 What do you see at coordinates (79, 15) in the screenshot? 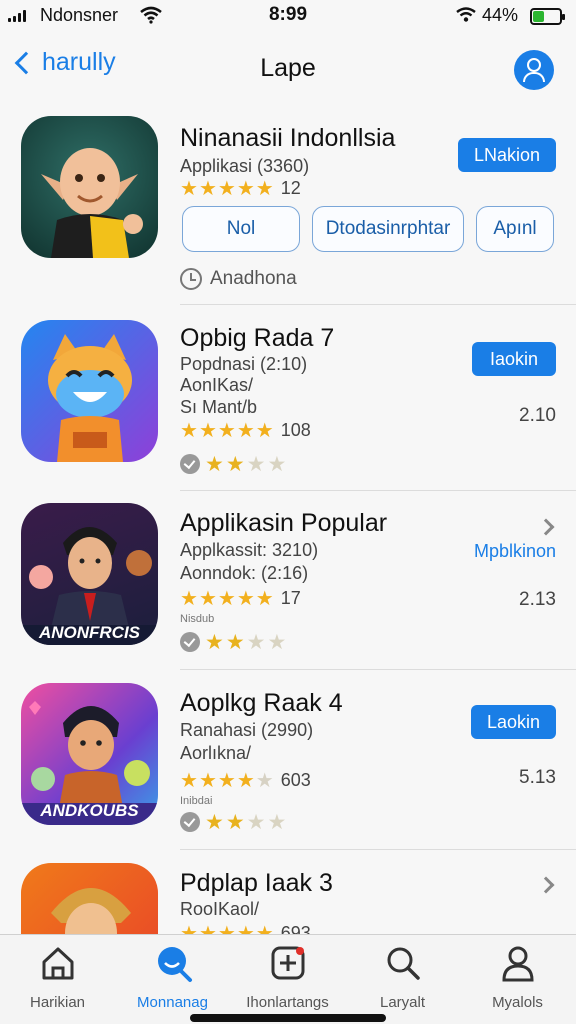
I see `carrier-name: Ndonsner` at bounding box center [79, 15].